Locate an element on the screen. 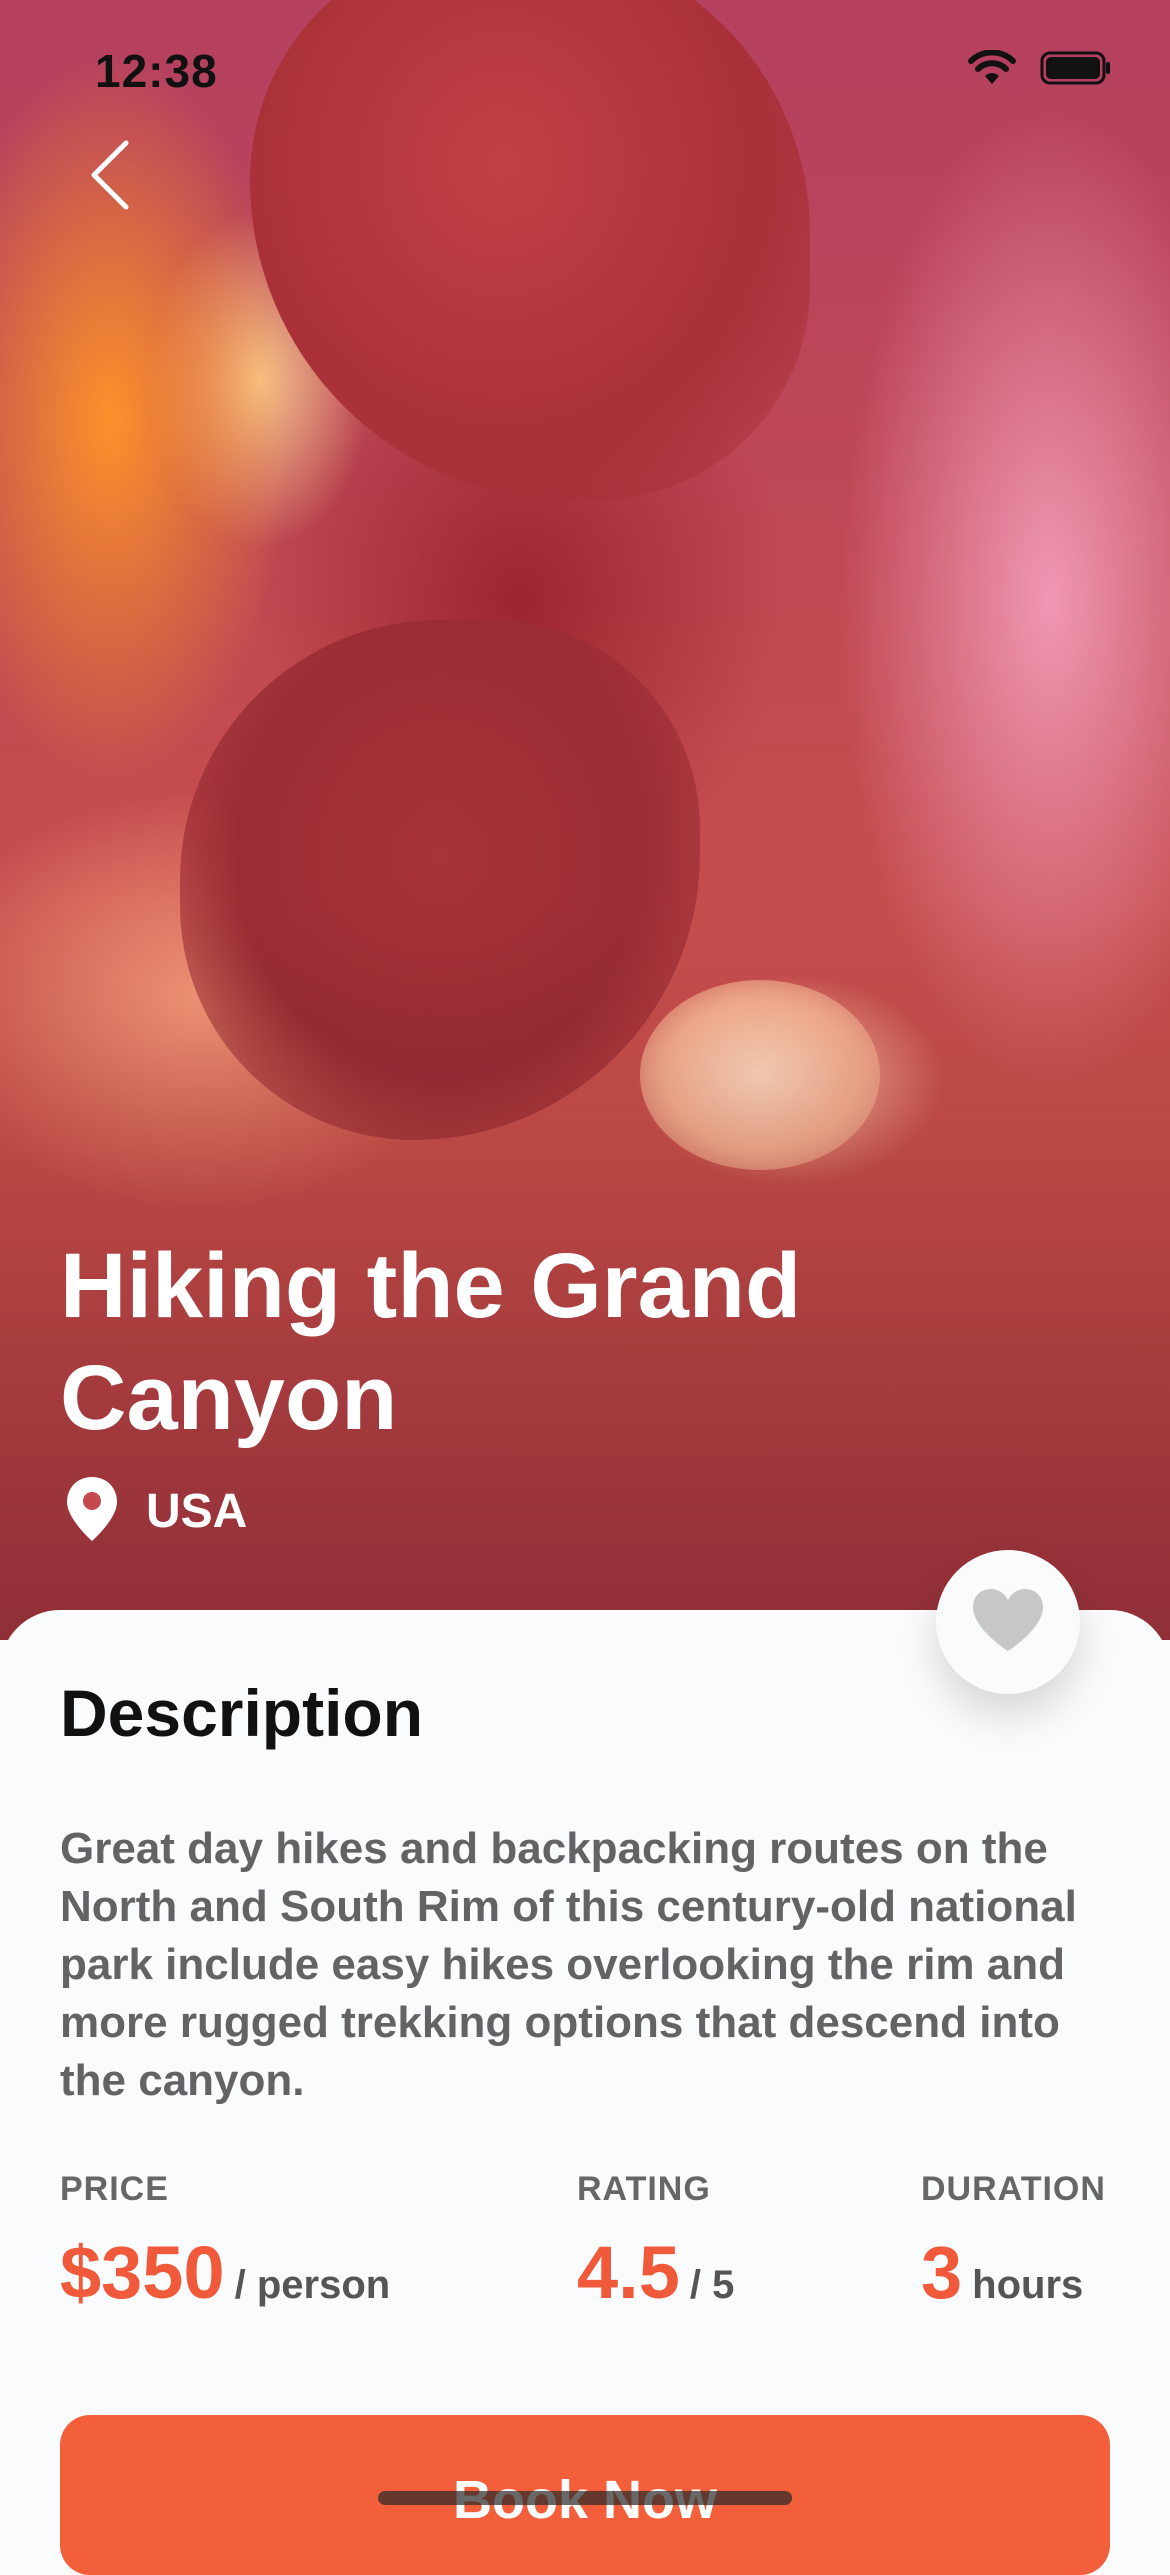 The height and width of the screenshot is (2575, 1170). battery-icon is located at coordinates (1076, 70).